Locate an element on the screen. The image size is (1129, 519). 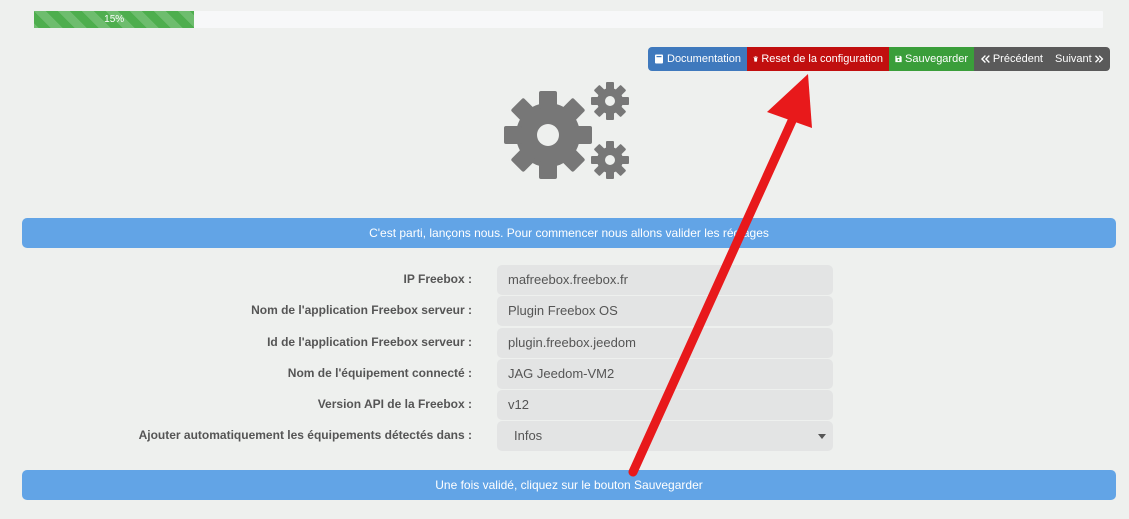
progress-label: 15% is located at coordinates (114, 19).